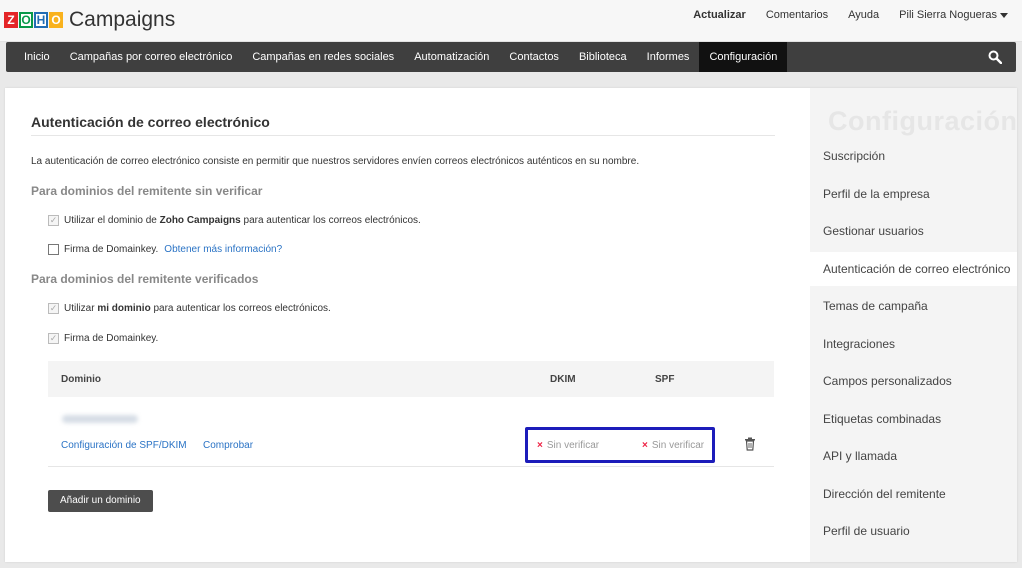  I want to click on column-header-dkim: DKIM, so click(563, 379).